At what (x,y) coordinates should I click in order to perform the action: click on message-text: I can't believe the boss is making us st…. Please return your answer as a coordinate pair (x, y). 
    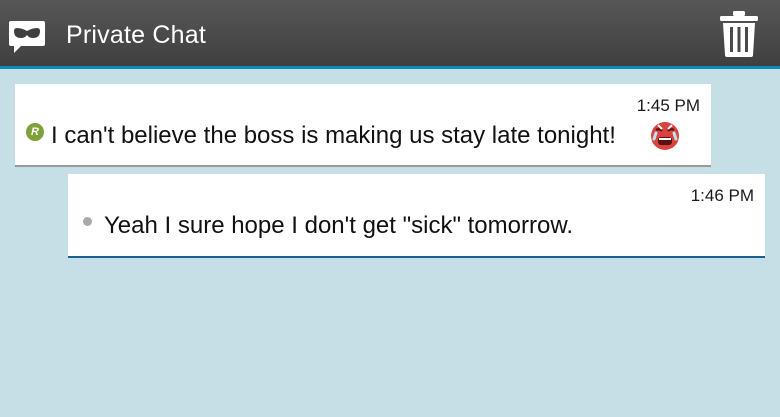
    Looking at the image, I should click on (333, 135).